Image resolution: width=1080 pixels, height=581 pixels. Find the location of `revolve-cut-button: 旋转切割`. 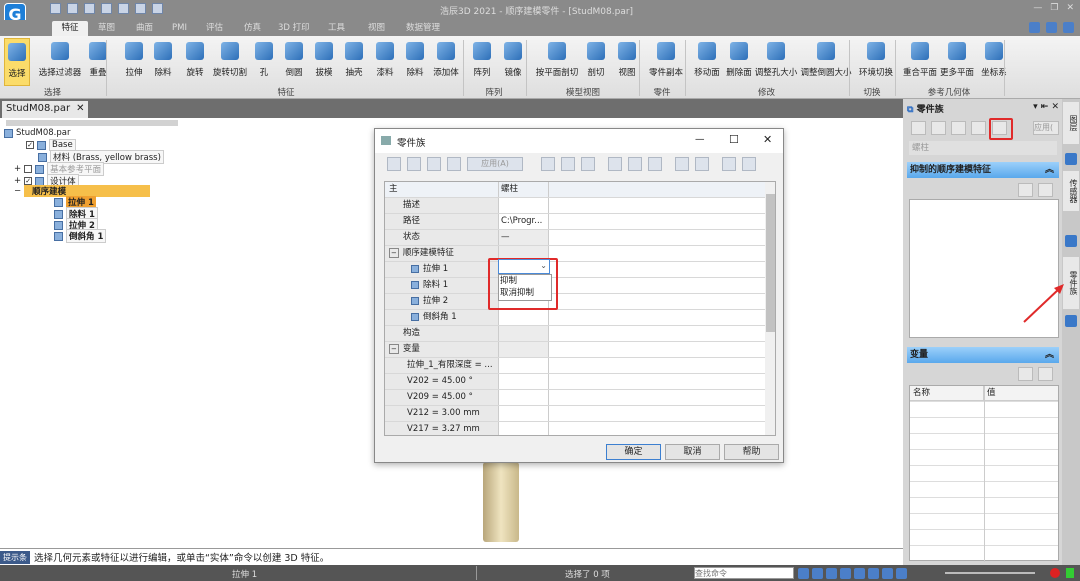

revolve-cut-button: 旋转切割 is located at coordinates (230, 62).